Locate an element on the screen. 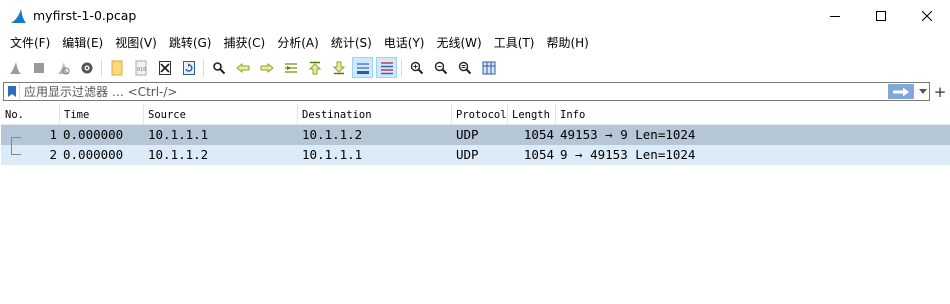 Image resolution: width=950 pixels, height=304 pixels. cell-destination: 10.1.1.2 is located at coordinates (332, 134).